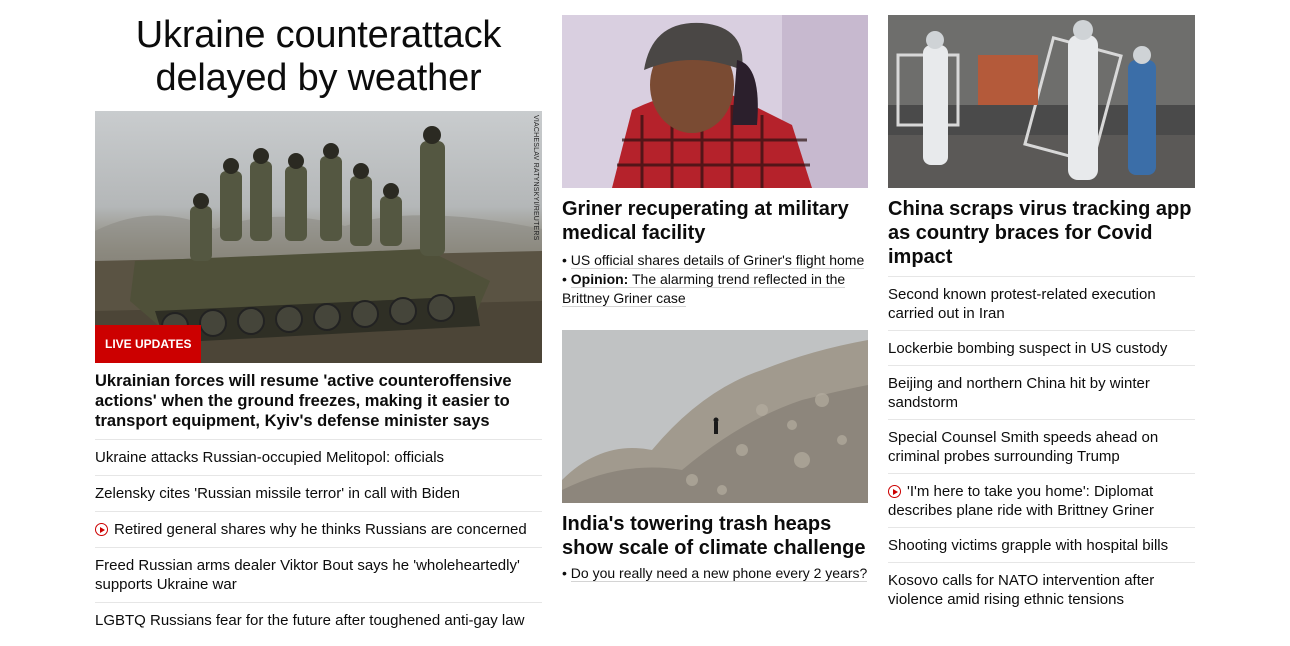 This screenshot has width=1290, height=646. I want to click on china-covid-image, so click(1041, 101).